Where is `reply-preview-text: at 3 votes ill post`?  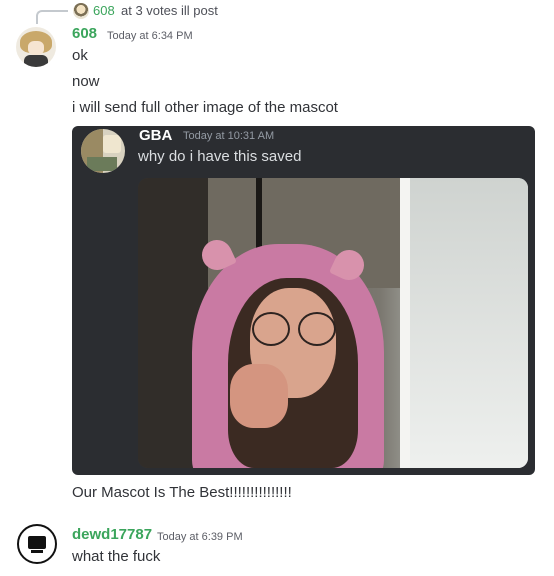
reply-preview-text: at 3 votes ill post is located at coordinates (169, 10).